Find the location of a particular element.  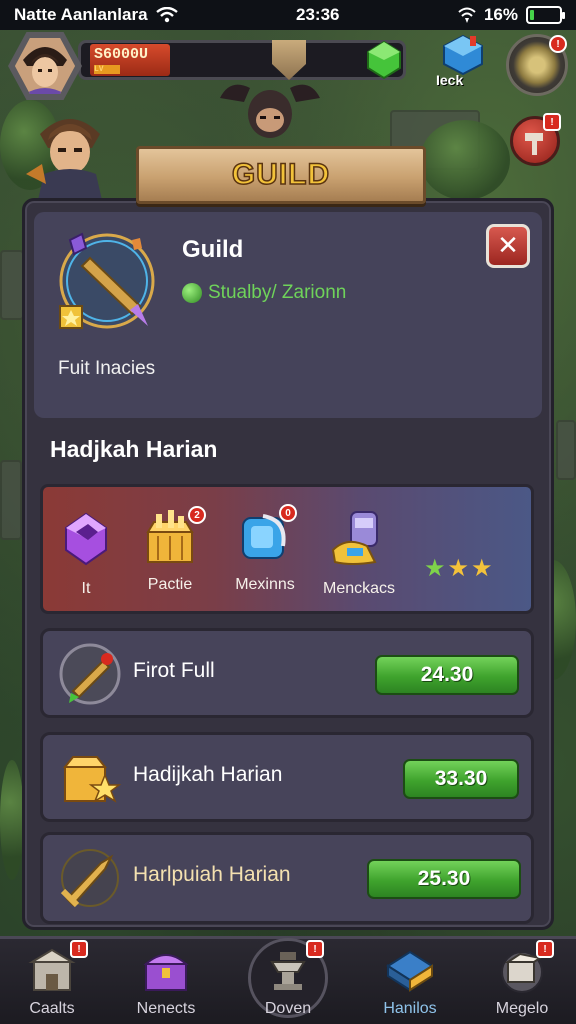

list-item-label: Hadijkah Harian is located at coordinates (208, 774).